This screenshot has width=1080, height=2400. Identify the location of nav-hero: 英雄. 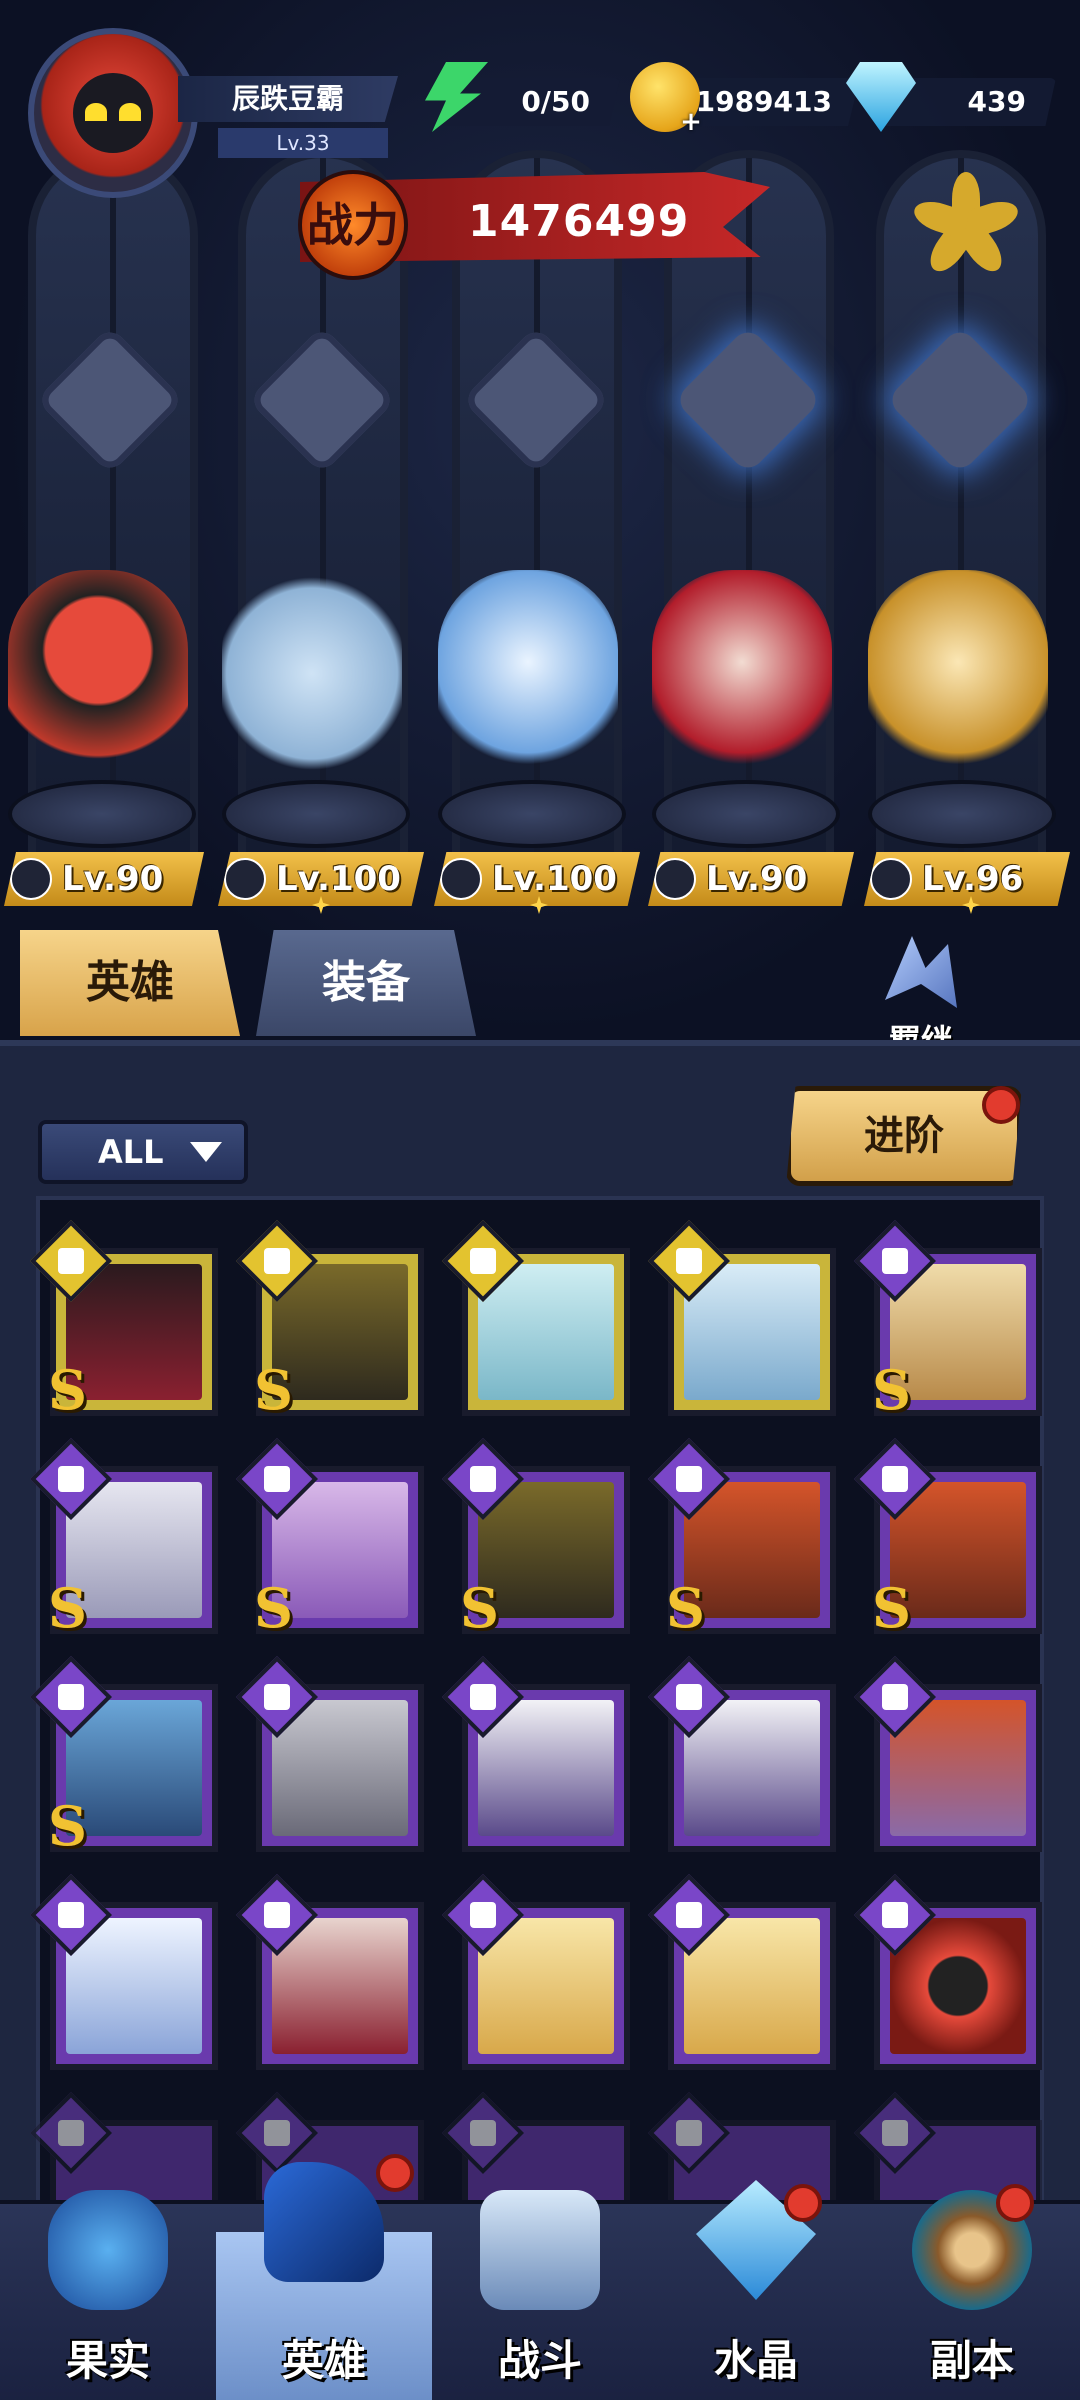
(324, 2281).